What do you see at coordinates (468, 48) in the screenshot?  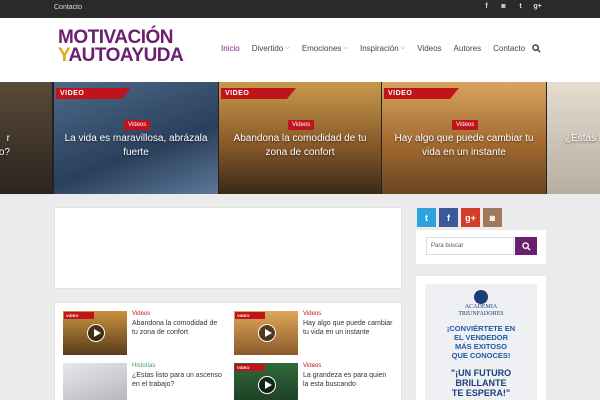 I see `nav-item-autores: Autores` at bounding box center [468, 48].